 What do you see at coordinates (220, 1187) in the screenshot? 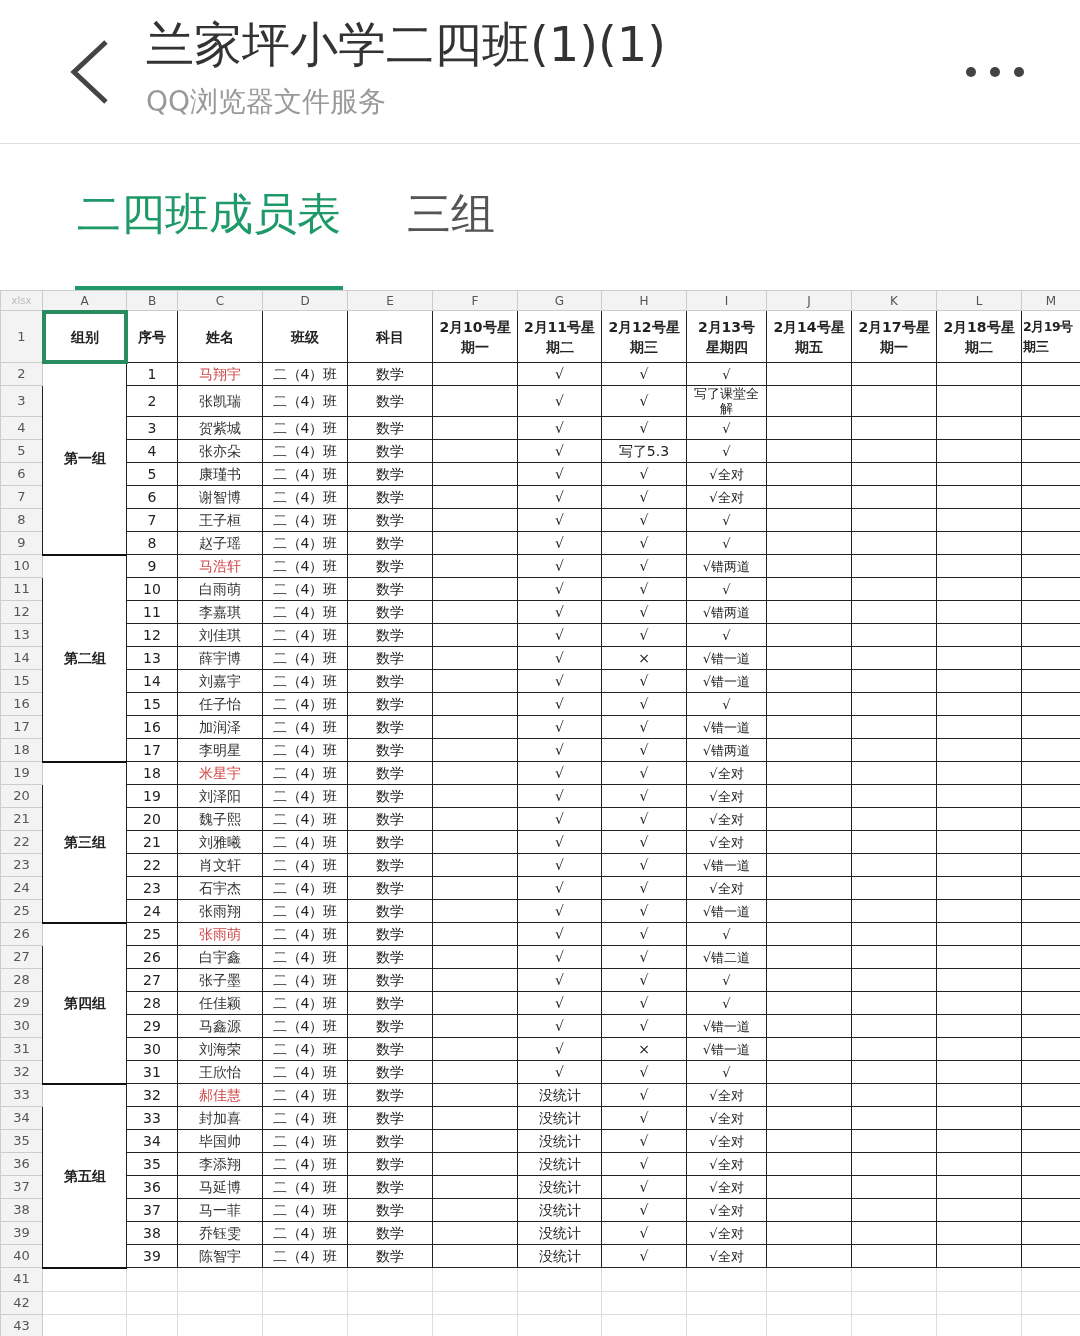
I see `student-name: 马延博` at bounding box center [220, 1187].